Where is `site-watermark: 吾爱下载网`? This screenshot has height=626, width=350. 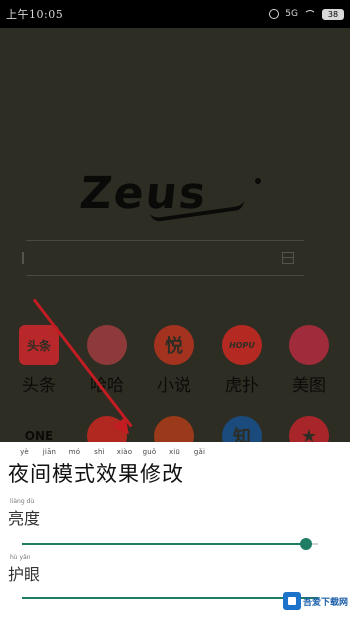
site-watermark: 吾爱下载网 is located at coordinates (315, 601).